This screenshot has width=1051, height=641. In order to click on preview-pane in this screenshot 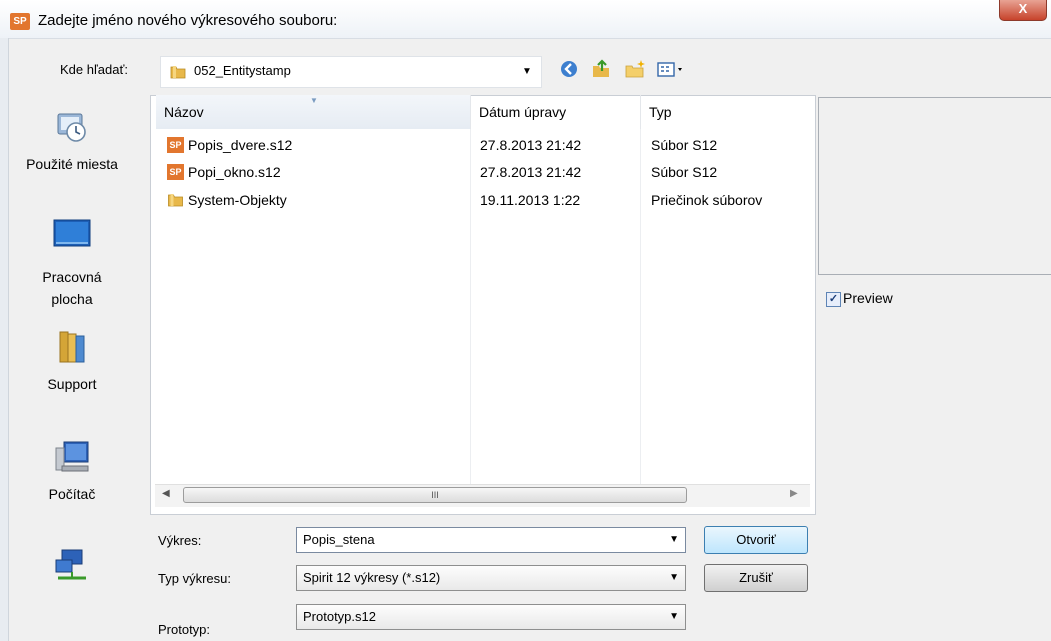, I will do `click(934, 186)`.